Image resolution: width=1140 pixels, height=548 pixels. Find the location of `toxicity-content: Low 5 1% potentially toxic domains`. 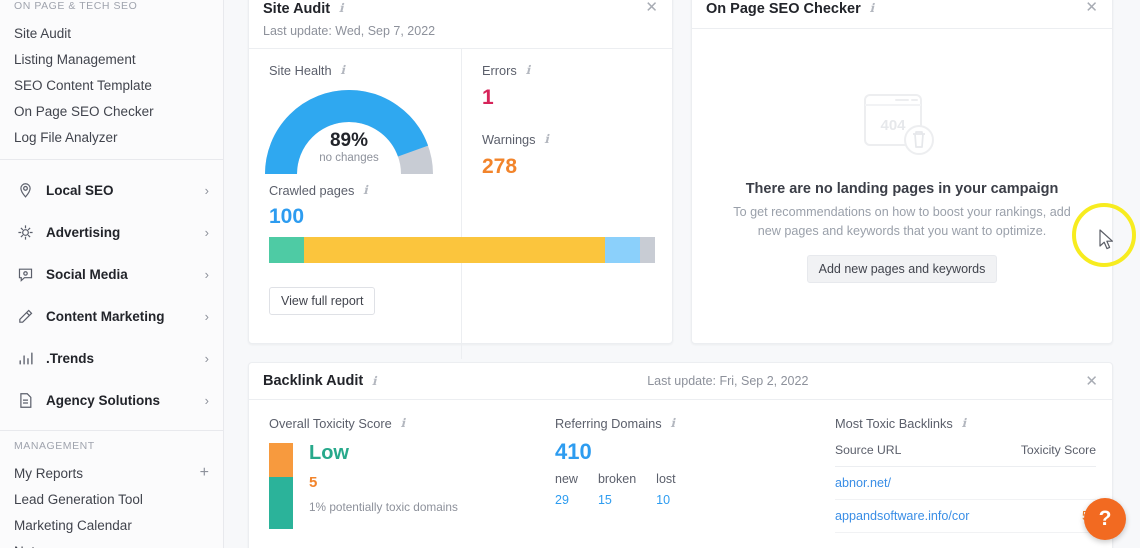

toxicity-content: Low 5 1% potentially toxic domains is located at coordinates (393, 486).